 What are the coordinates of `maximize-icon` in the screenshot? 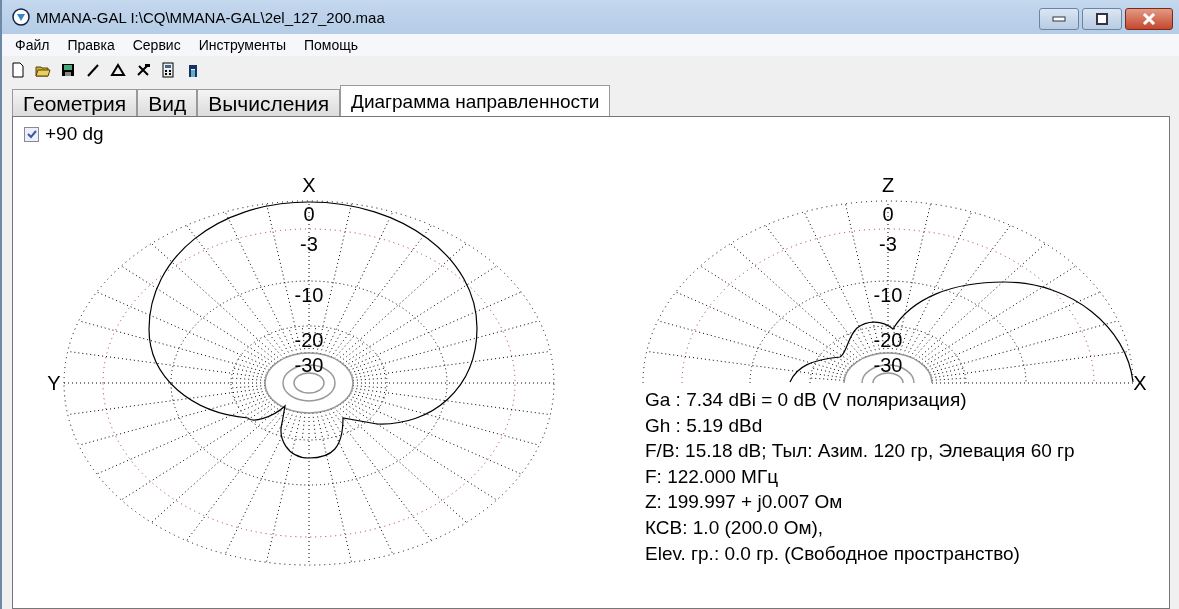 It's located at (1102, 19).